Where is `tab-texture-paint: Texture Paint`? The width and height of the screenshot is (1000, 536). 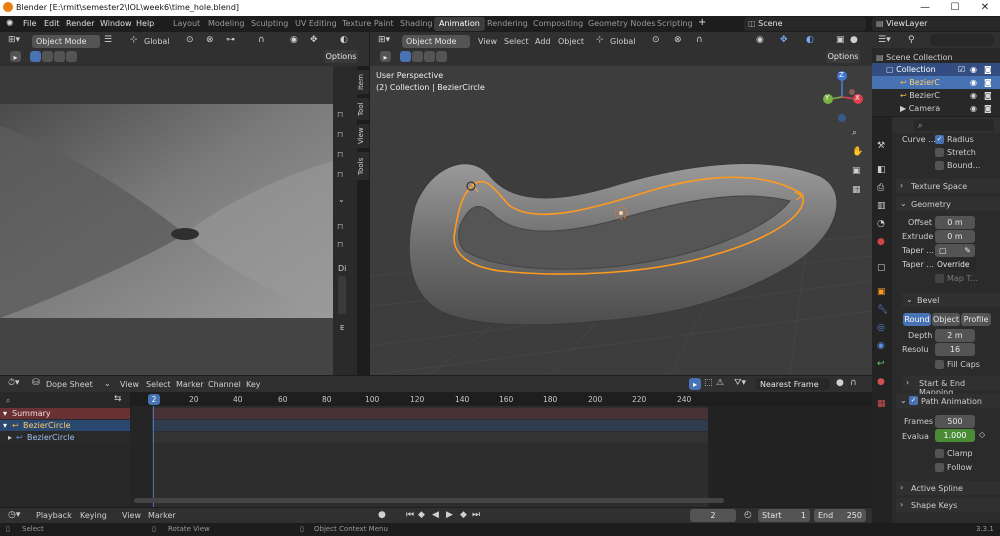 tab-texture-paint: Texture Paint is located at coordinates (368, 24).